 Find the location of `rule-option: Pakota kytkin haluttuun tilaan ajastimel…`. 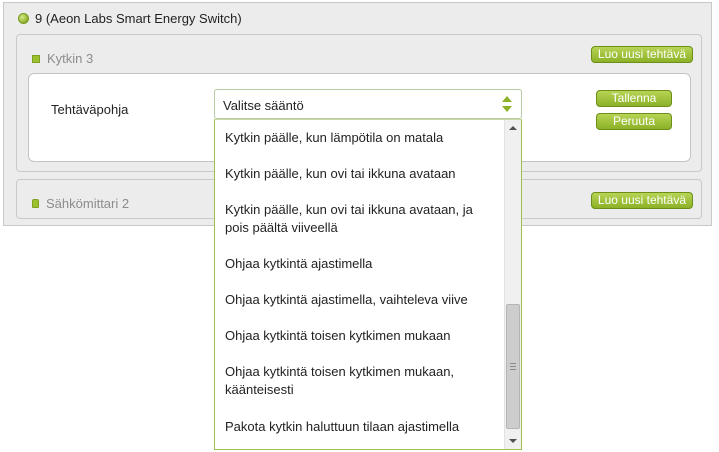

rule-option: Pakota kytkin haluttuun tilaan ajastimel… is located at coordinates (360, 433).